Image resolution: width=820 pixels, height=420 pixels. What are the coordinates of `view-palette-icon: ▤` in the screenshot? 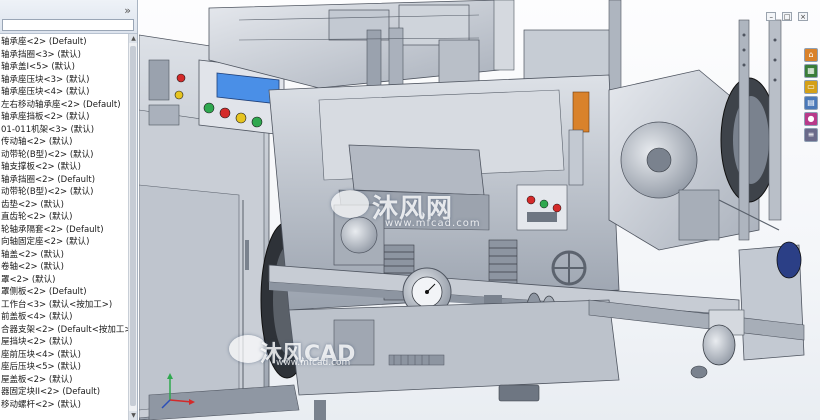 It's located at (811, 103).